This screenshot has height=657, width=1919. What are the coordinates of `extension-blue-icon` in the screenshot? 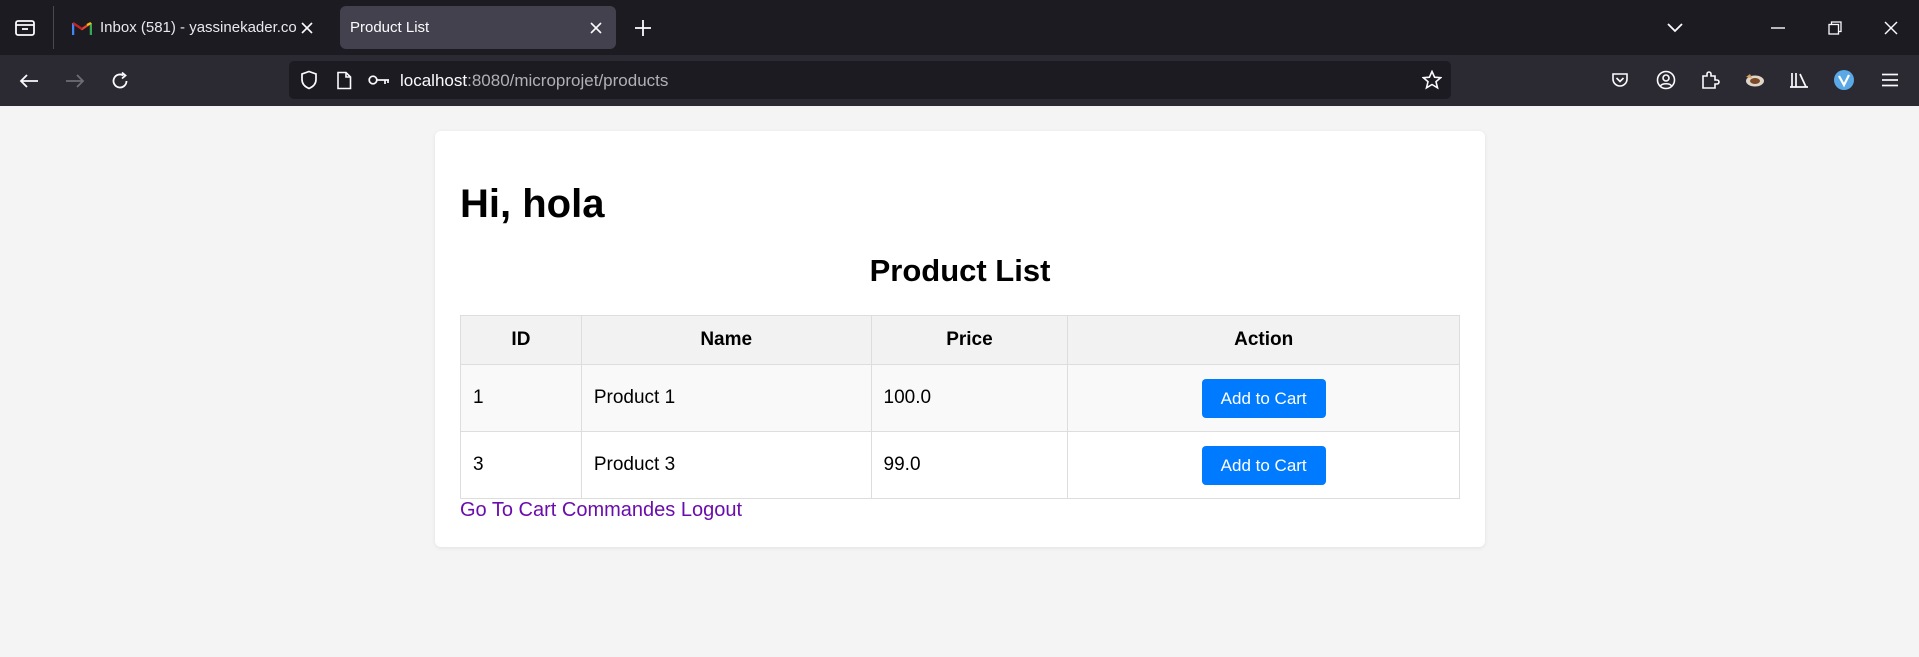 It's located at (1844, 80).